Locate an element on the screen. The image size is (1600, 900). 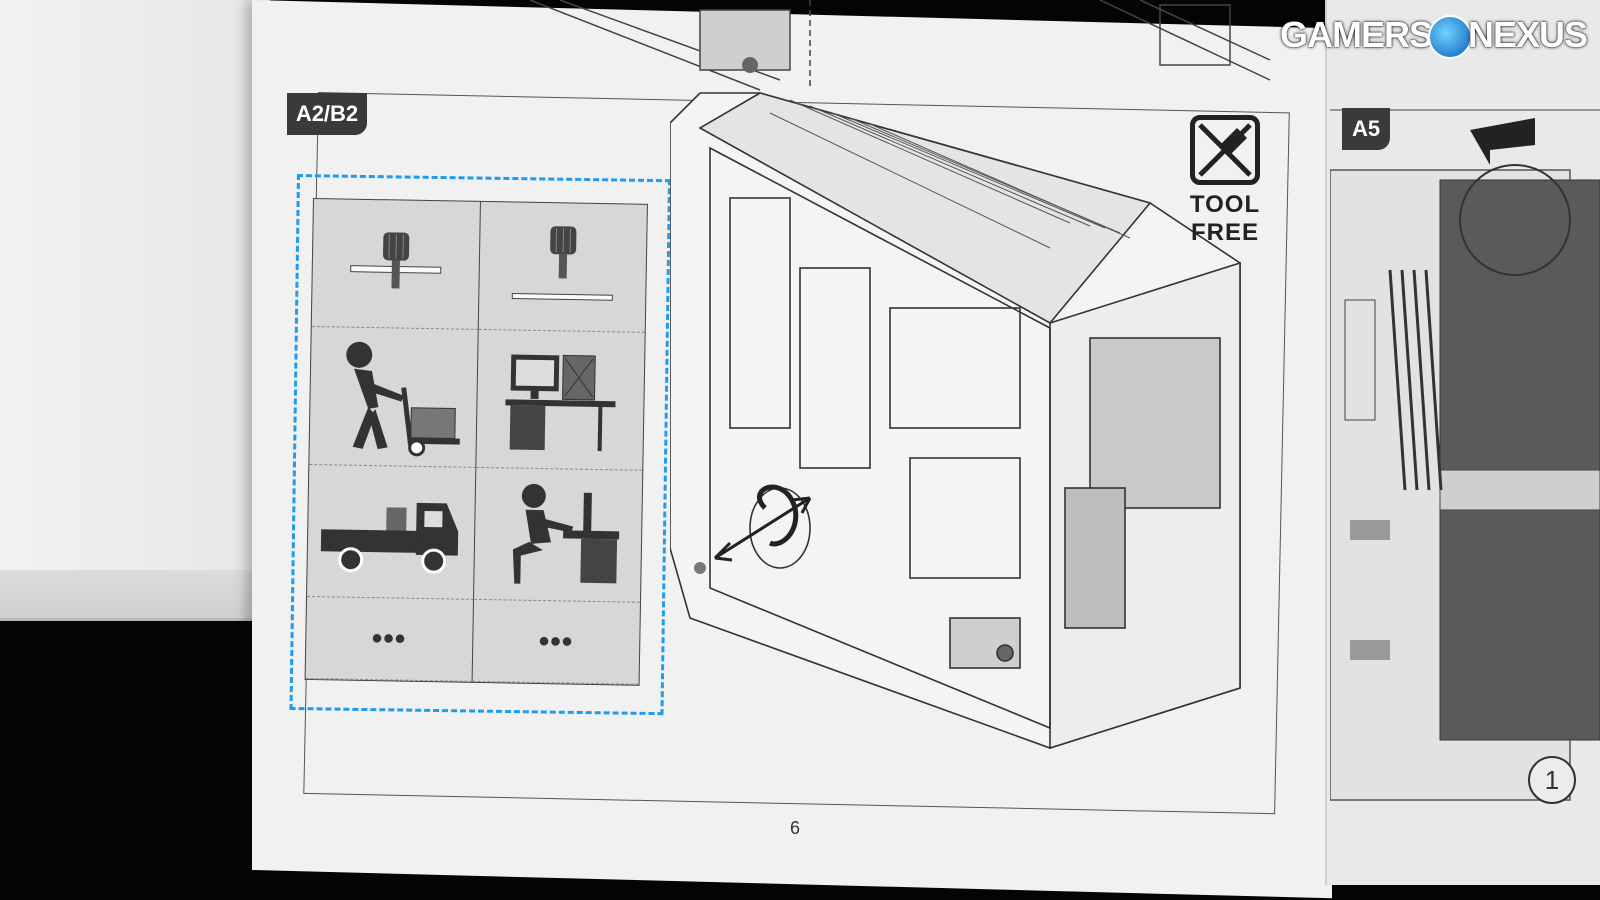
previous-diagram-fragment is located at coordinates (900, 45).